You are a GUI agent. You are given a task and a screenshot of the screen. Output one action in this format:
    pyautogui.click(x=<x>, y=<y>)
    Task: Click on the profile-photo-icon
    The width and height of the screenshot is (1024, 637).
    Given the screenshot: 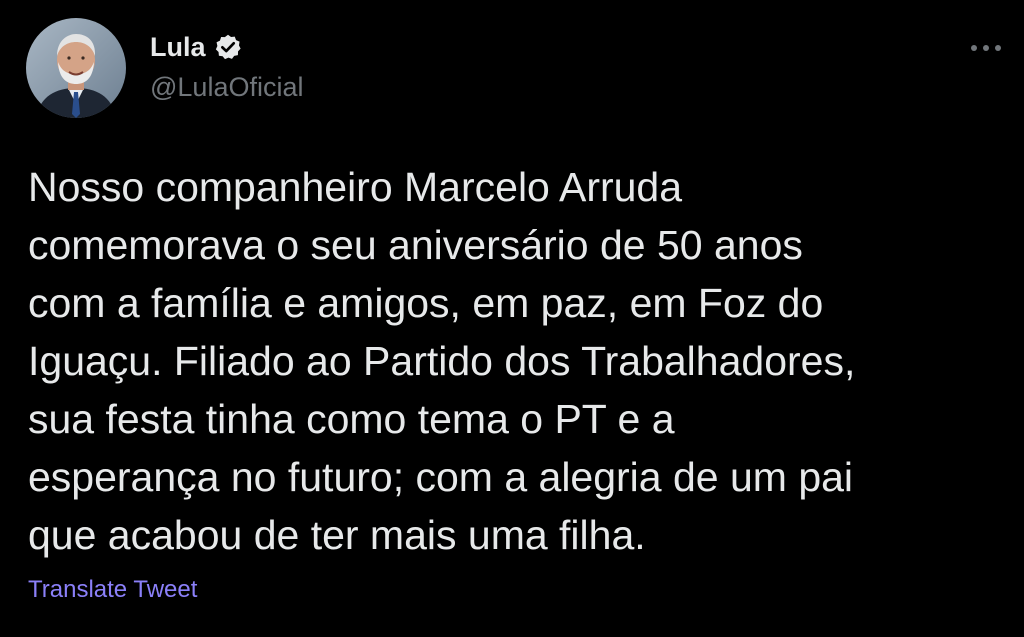 What is the action you would take?
    pyautogui.click(x=76, y=68)
    